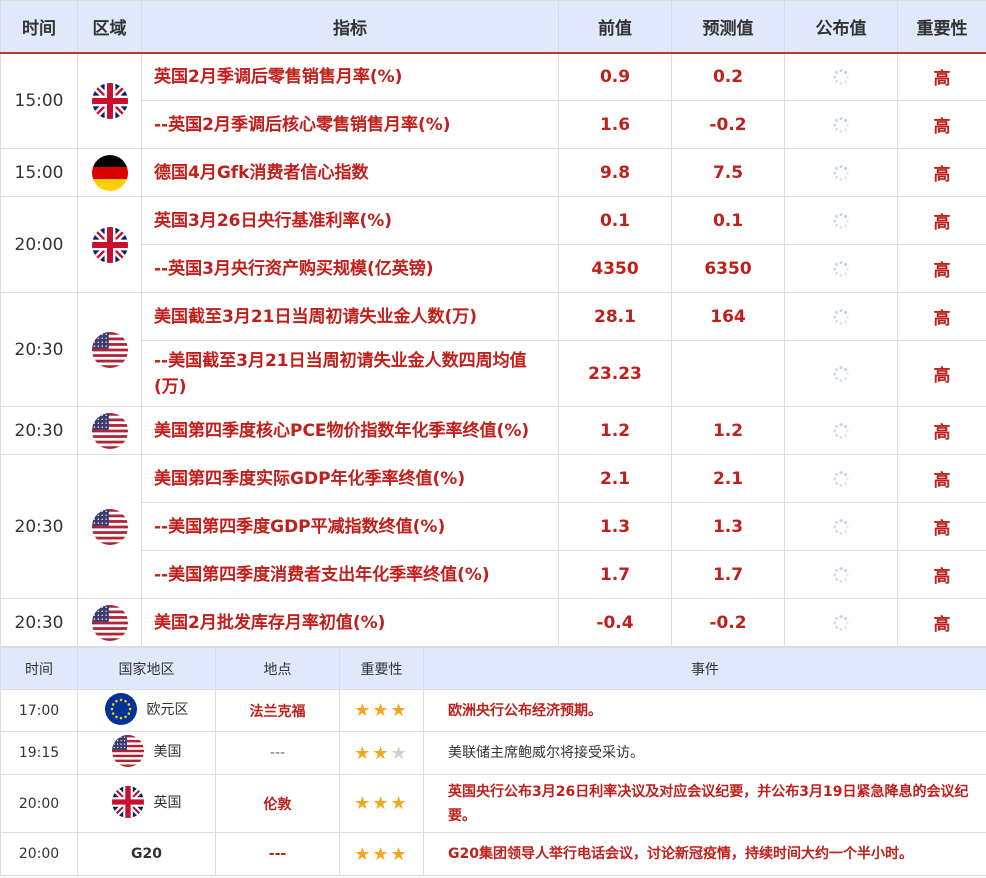 This screenshot has width=986, height=878. I want to click on event-cell: G20集团领导人举行电话会议，讨论新冠疫情，持续时间大约一个半小时。, so click(704, 854).